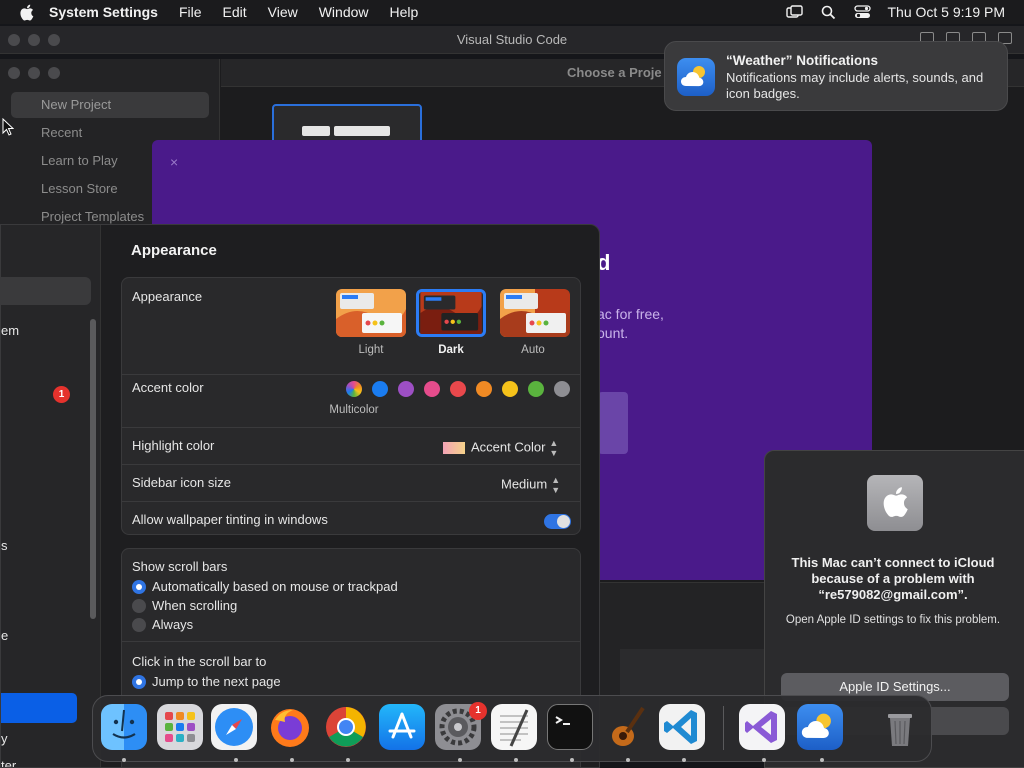 The height and width of the screenshot is (768, 1024). Describe the element at coordinates (762, 727) in the screenshot. I see `dock-visual-studio-icon` at that location.